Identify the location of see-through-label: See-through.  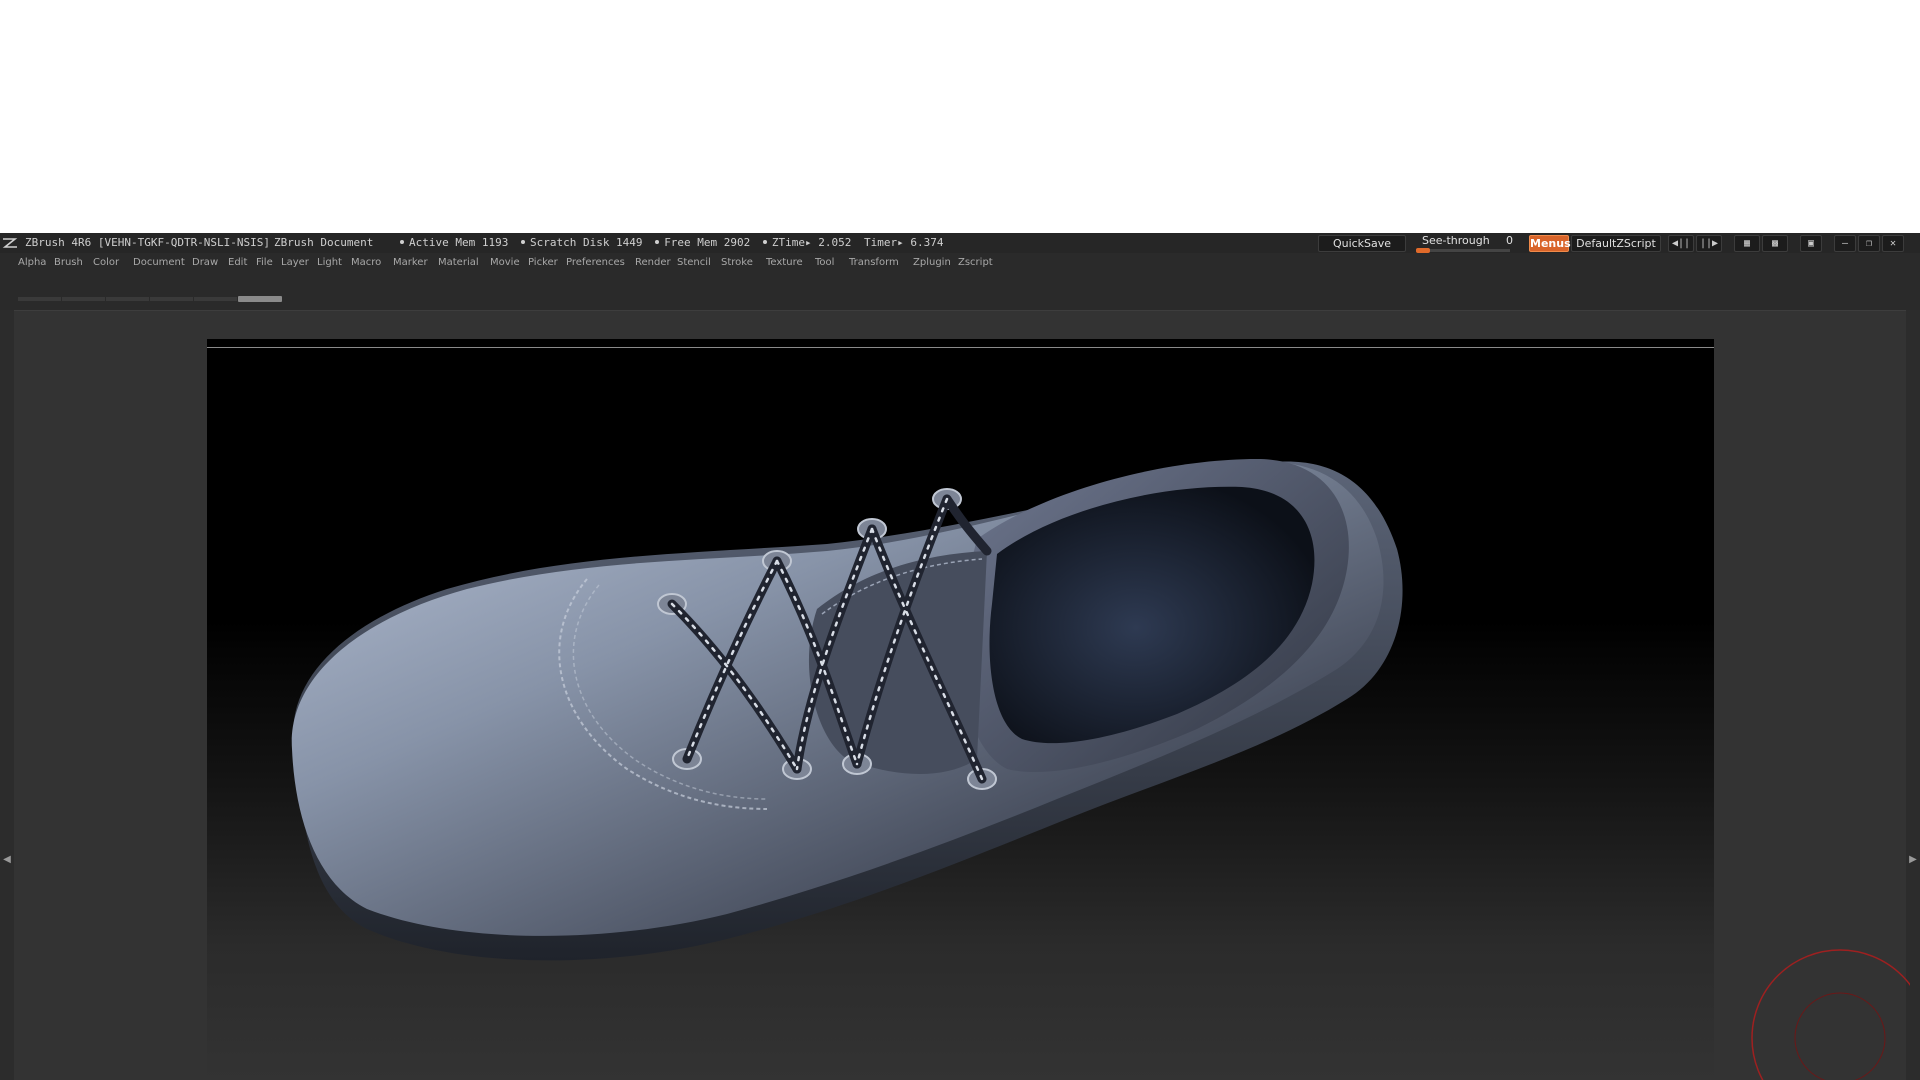
(1456, 240).